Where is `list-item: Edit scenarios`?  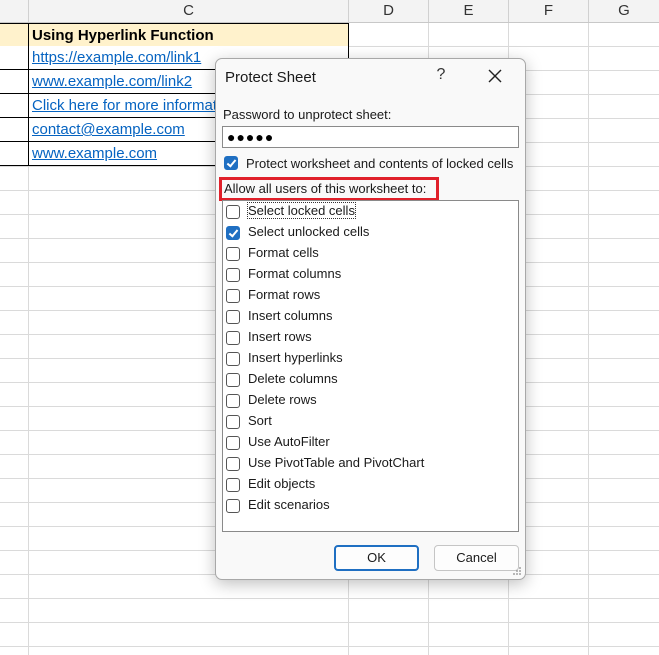
list-item: Edit scenarios is located at coordinates (368, 506).